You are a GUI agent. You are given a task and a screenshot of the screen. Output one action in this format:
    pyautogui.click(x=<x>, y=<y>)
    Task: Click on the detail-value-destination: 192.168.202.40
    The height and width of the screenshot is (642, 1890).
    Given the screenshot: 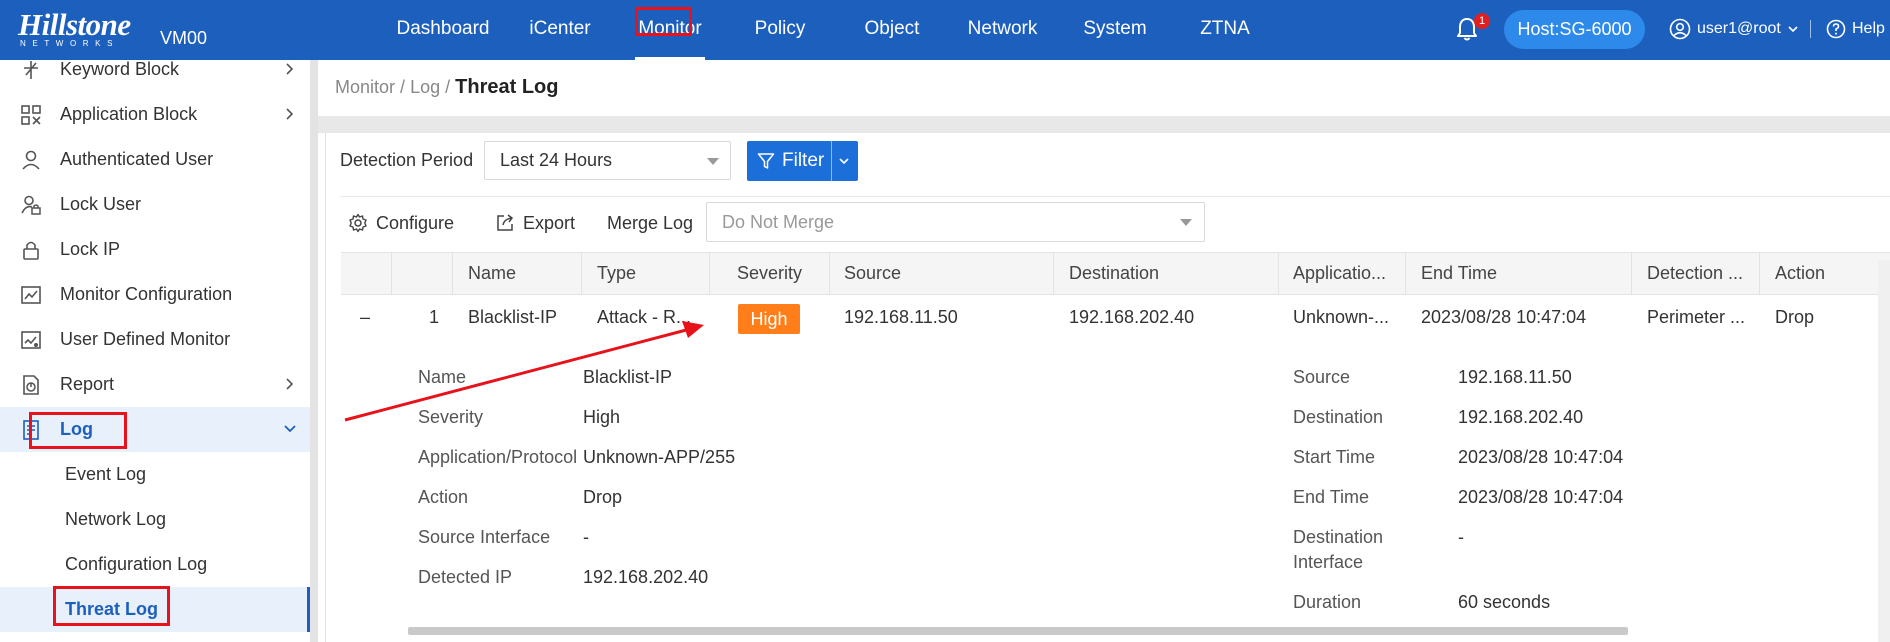 What is the action you would take?
    pyautogui.click(x=1521, y=417)
    